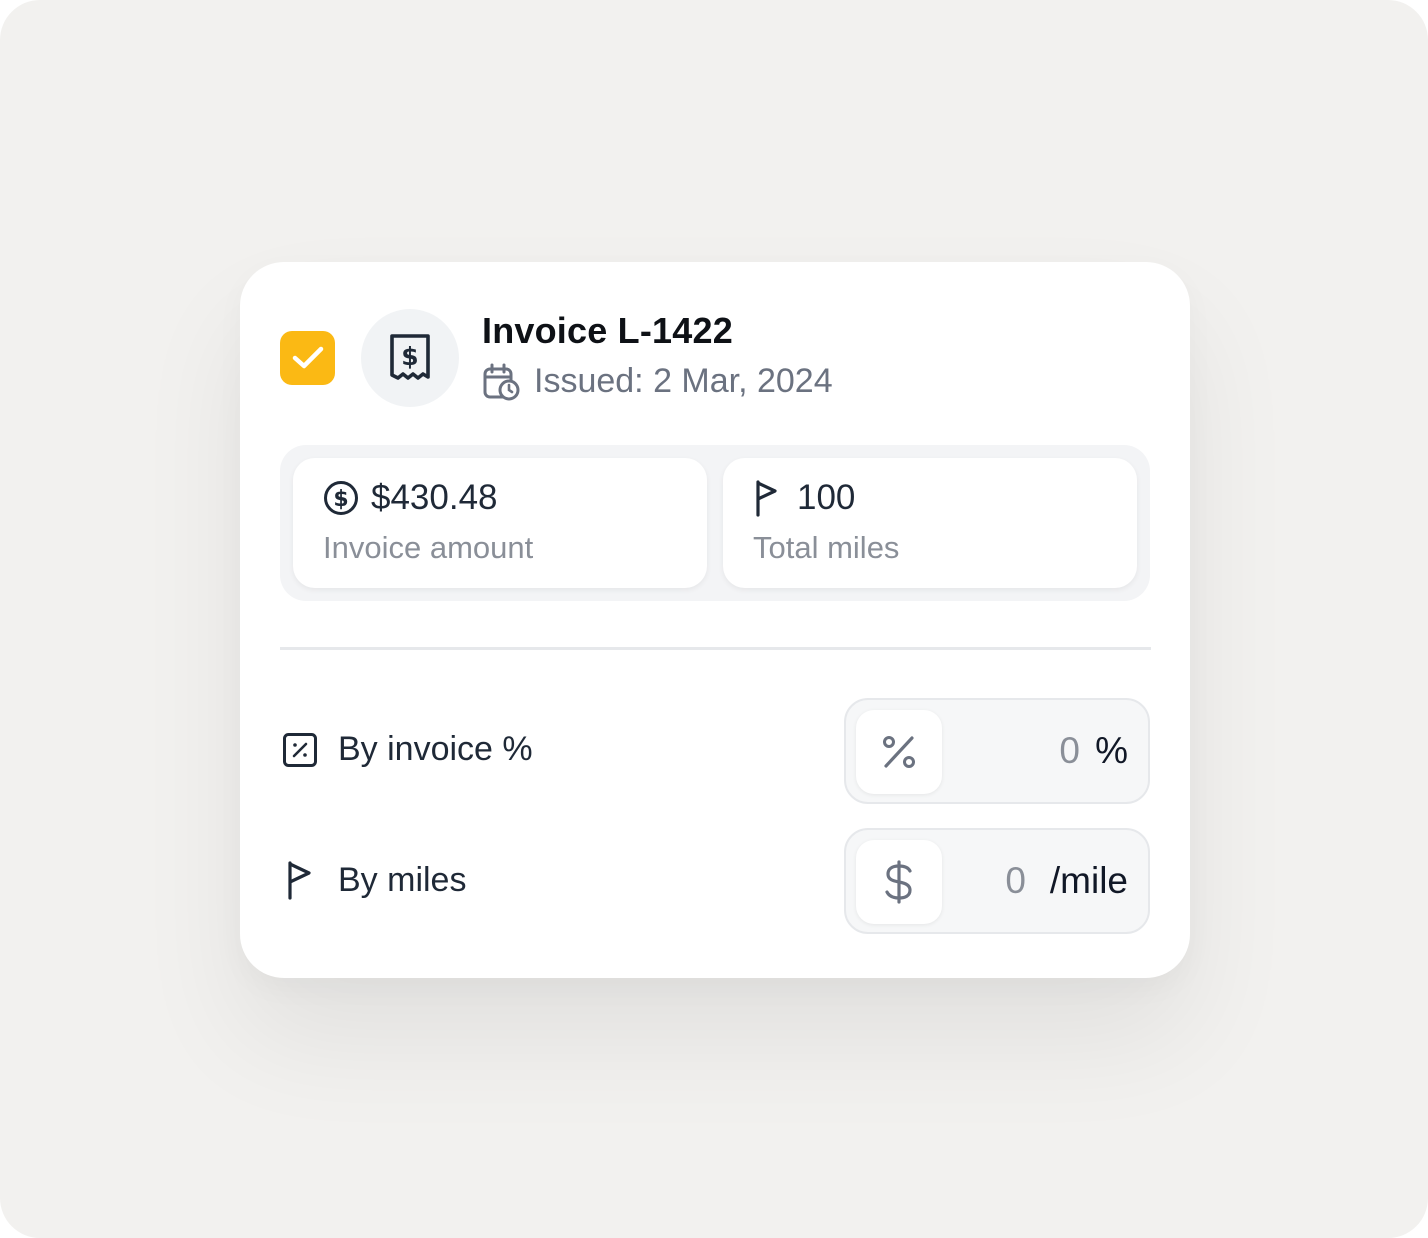  Describe the element at coordinates (826, 497) in the screenshot. I see `total-miles-value: 100` at that location.